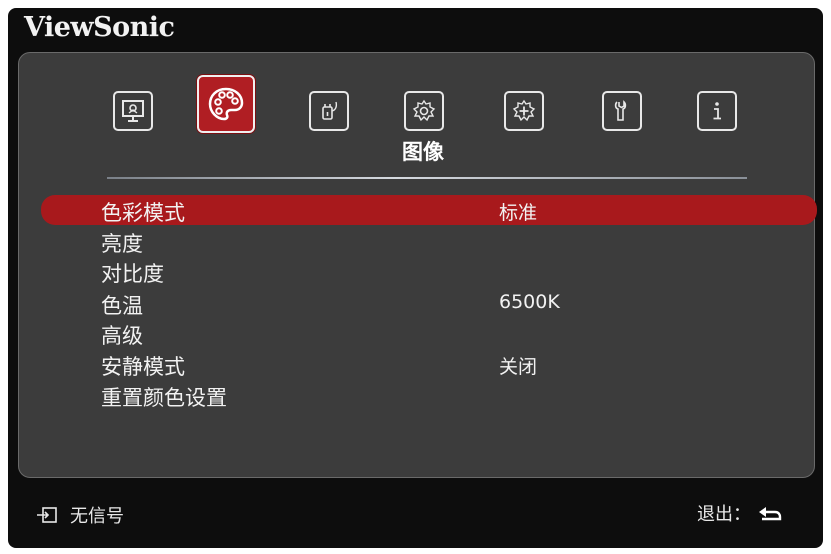 The image size is (831, 554). Describe the element at coordinates (415, 511) in the screenshot. I see `footer: 无信号 退出：` at that location.